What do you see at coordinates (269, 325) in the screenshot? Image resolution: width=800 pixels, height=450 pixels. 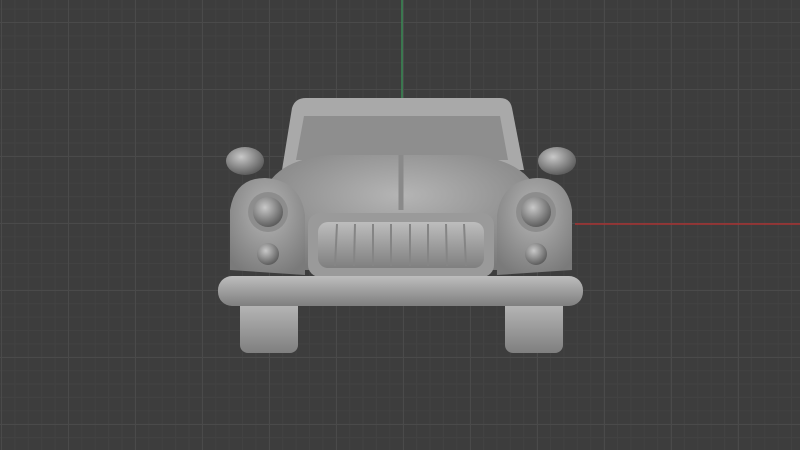 I see `left-wheel` at bounding box center [269, 325].